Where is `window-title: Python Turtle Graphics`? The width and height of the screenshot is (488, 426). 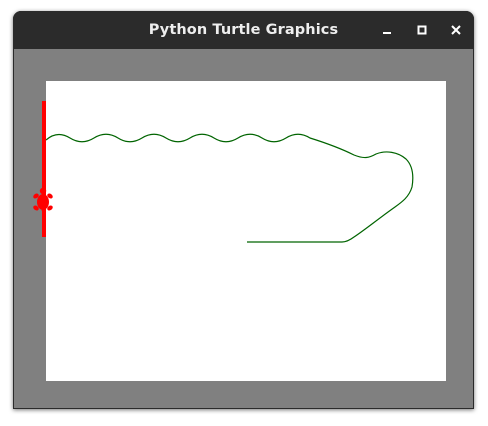
window-title: Python Turtle Graphics is located at coordinates (243, 30).